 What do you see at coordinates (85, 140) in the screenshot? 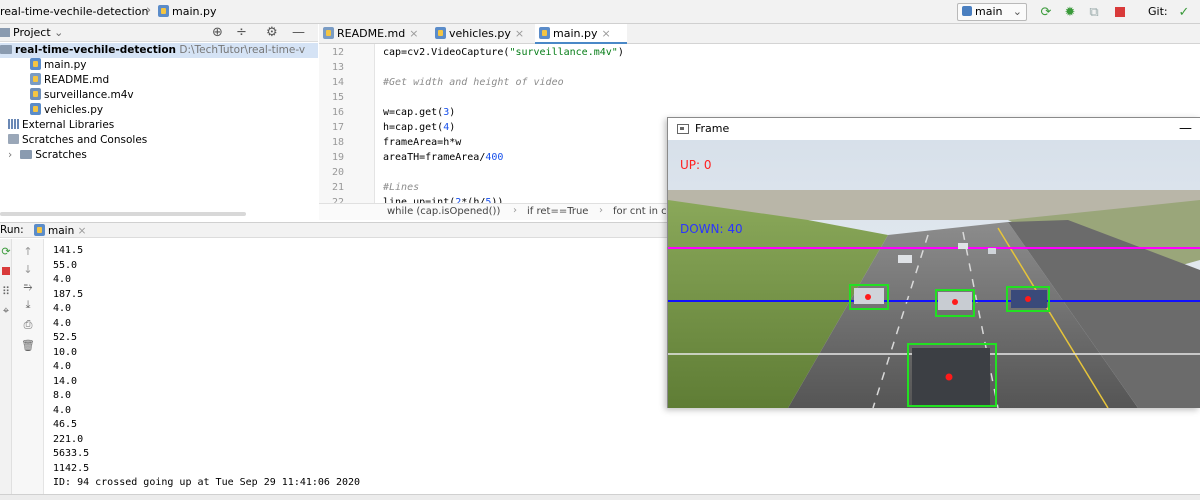
I see `tree-item-label: Scratches and Consoles` at bounding box center [85, 140].